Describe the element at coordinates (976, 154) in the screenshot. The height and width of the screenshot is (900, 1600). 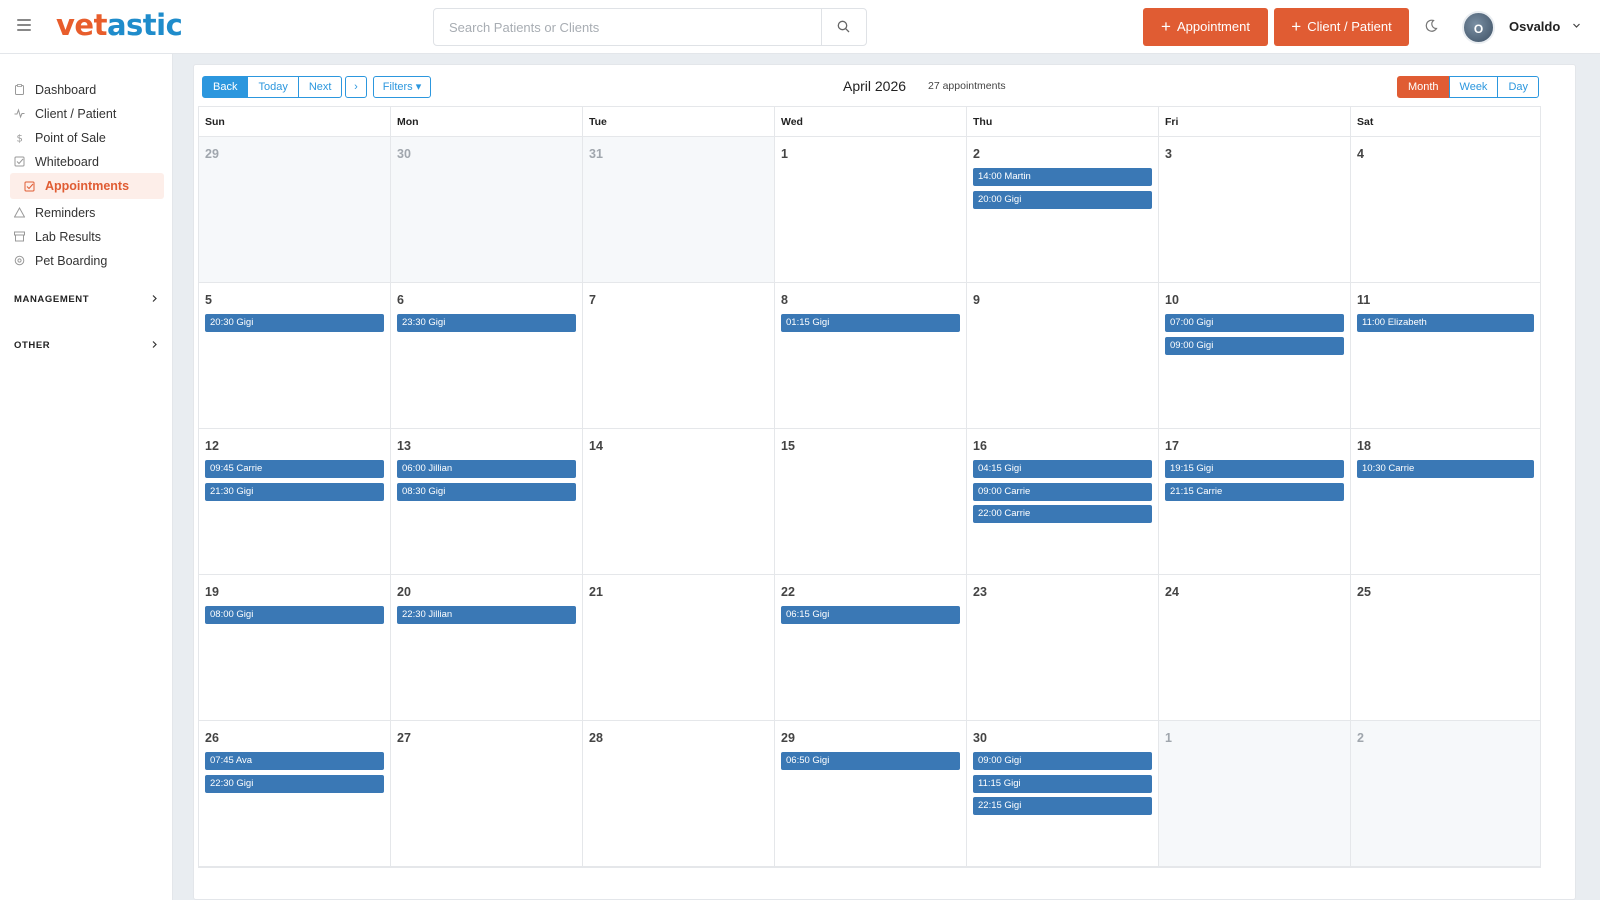
I see `day-number: 2` at that location.